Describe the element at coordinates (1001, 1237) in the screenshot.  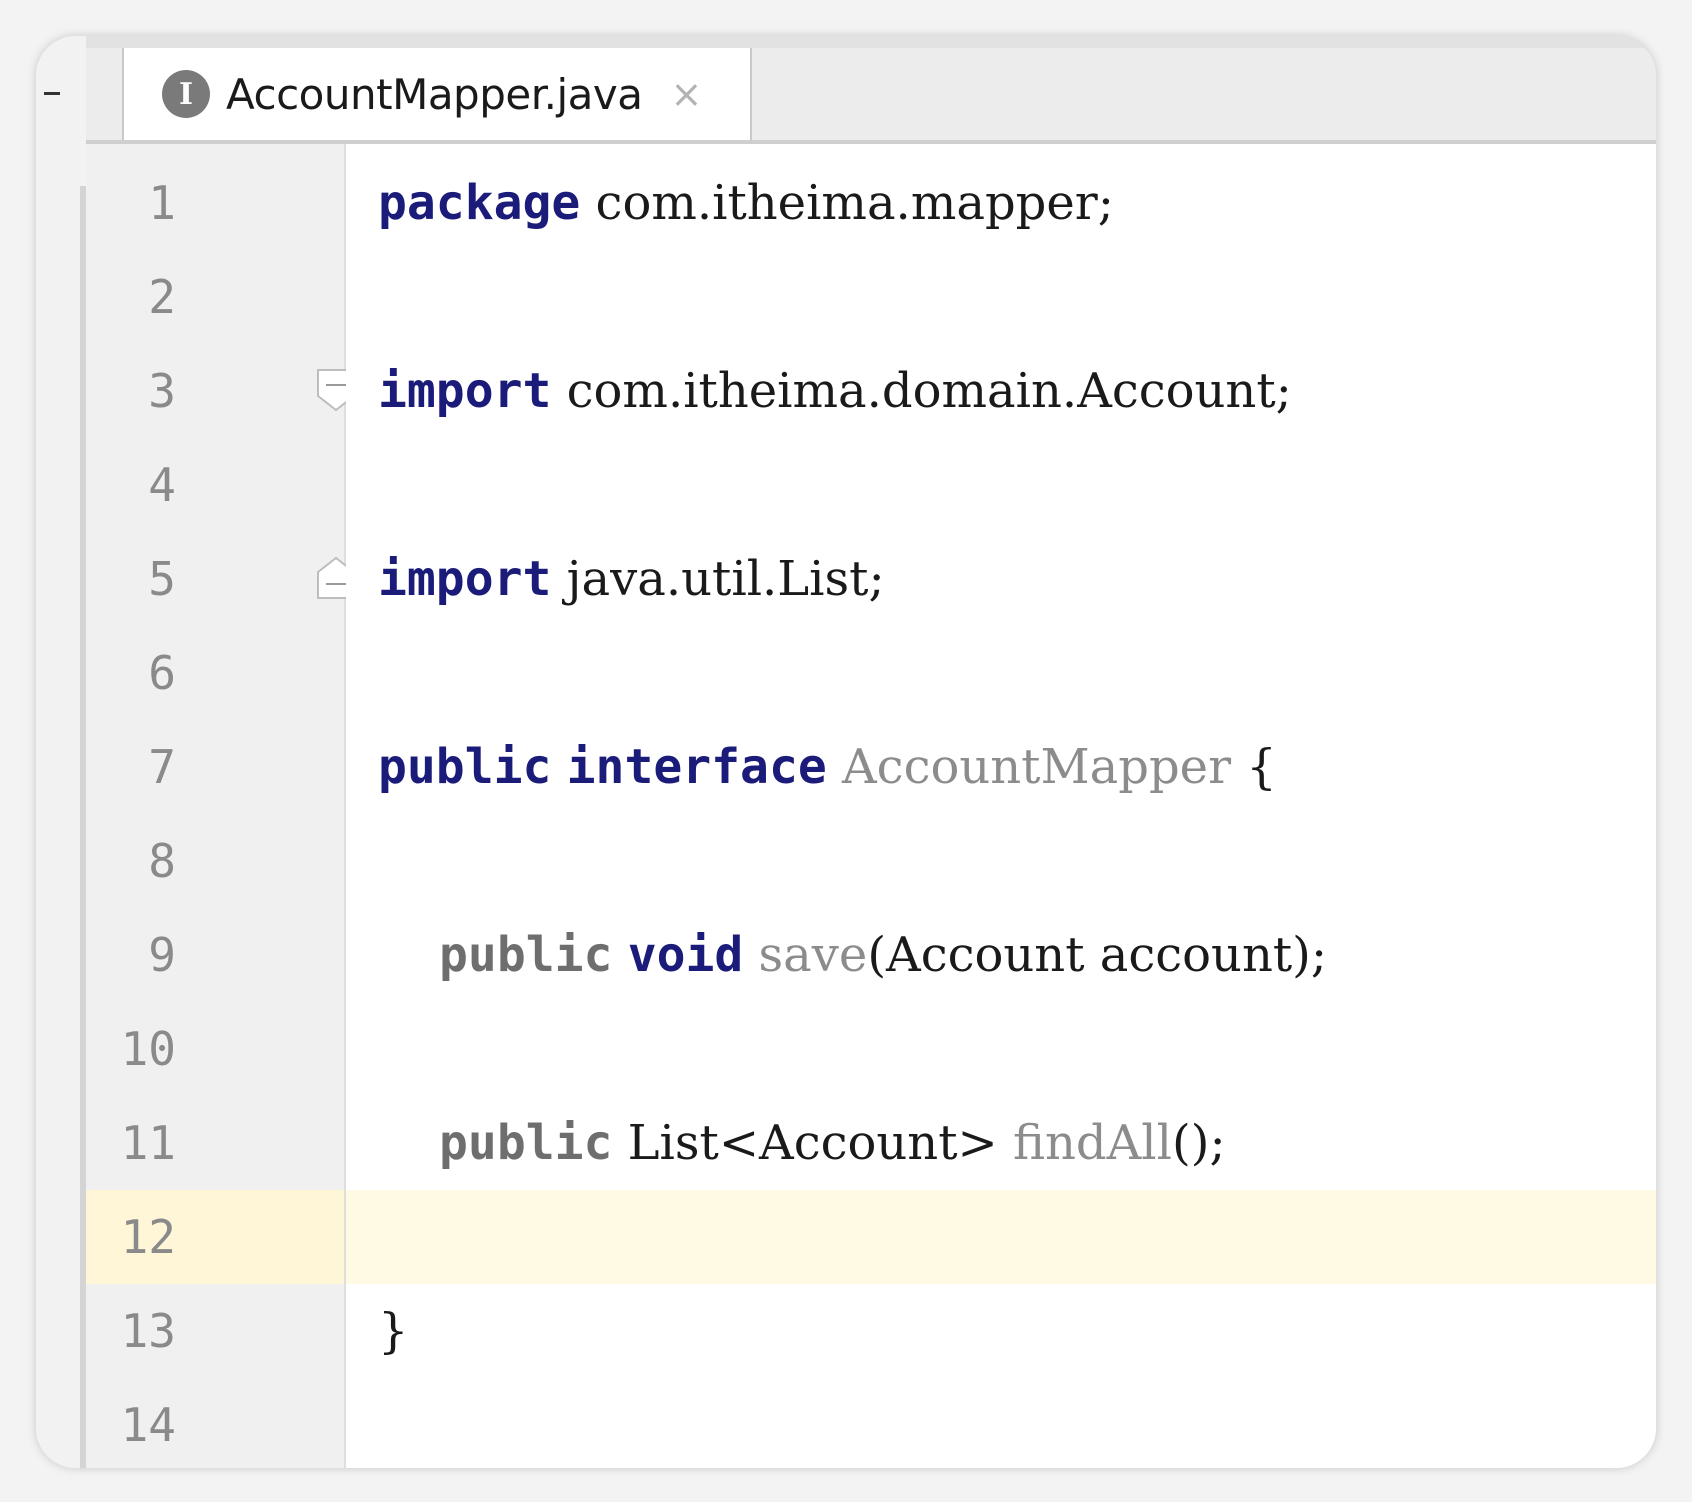
I see `current-line-highlight` at that location.